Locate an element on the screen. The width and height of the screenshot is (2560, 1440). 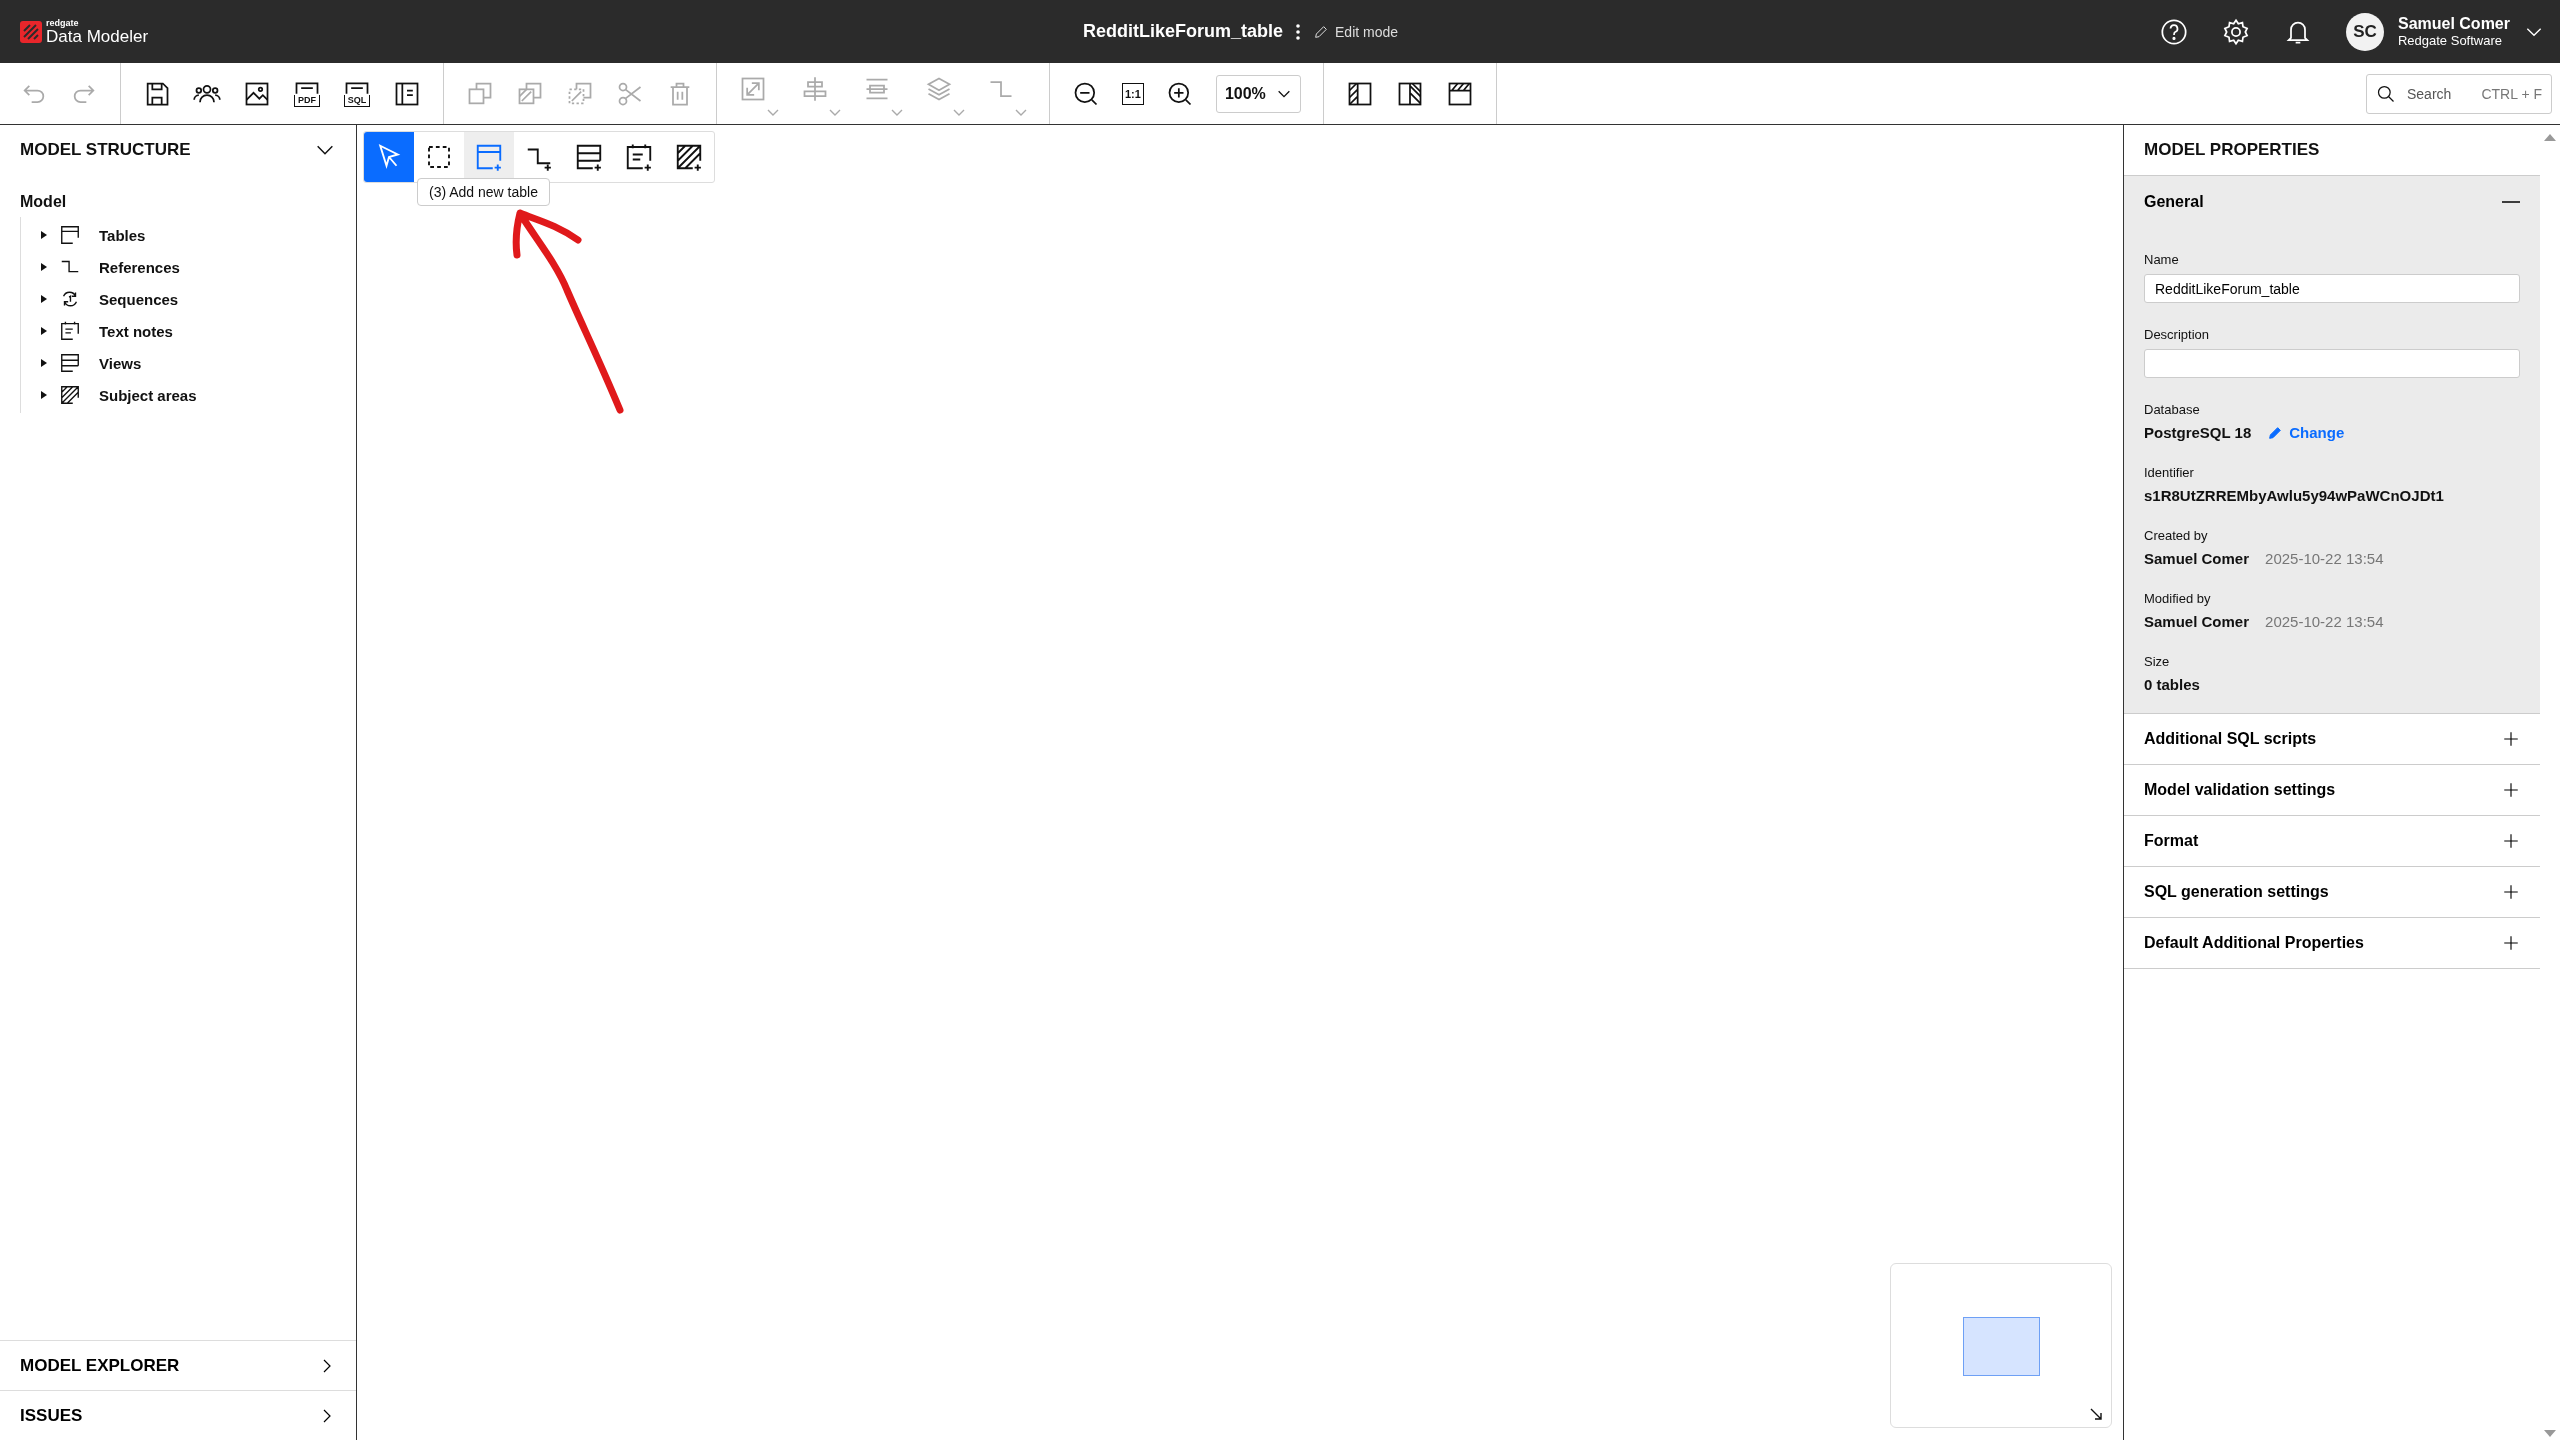
brand-name: redgate is located at coordinates (63, 23).